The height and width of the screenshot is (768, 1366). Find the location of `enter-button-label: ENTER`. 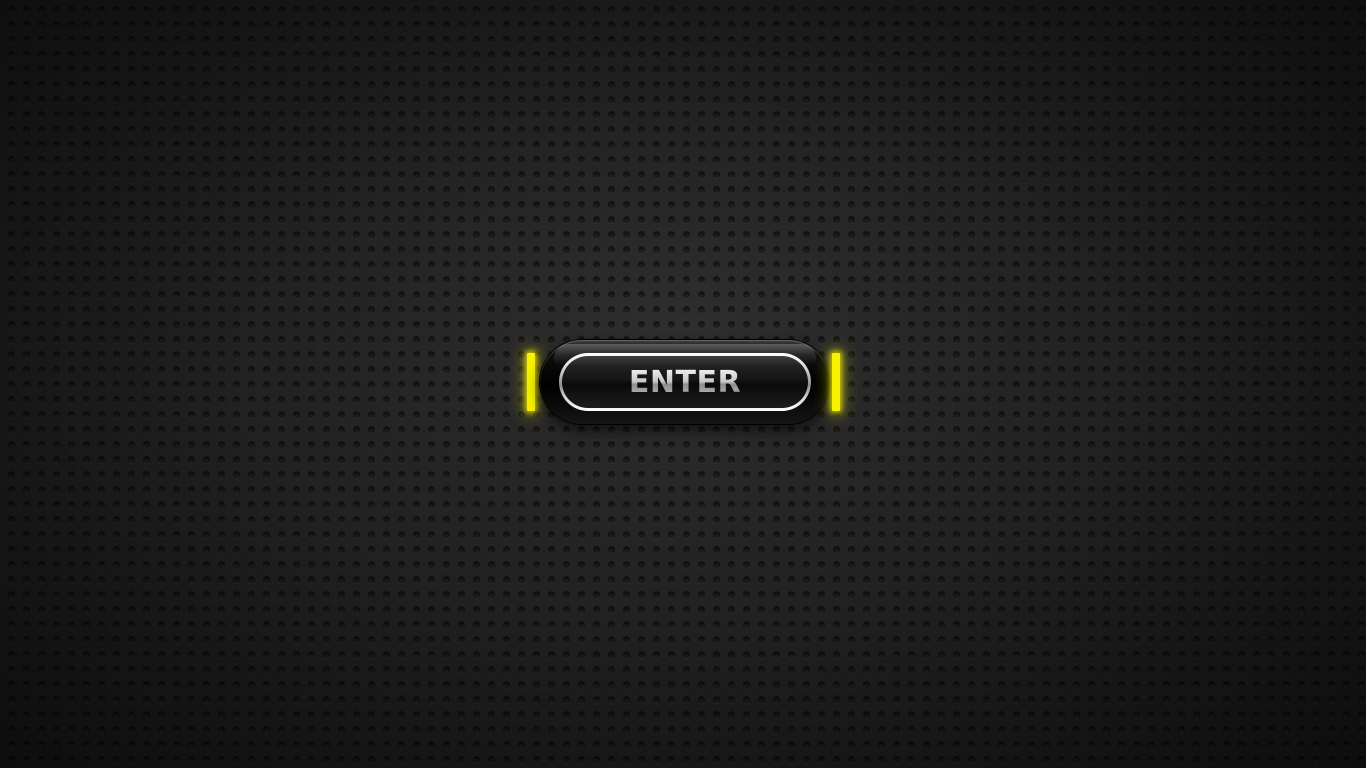

enter-button-label: ENTER is located at coordinates (685, 382).